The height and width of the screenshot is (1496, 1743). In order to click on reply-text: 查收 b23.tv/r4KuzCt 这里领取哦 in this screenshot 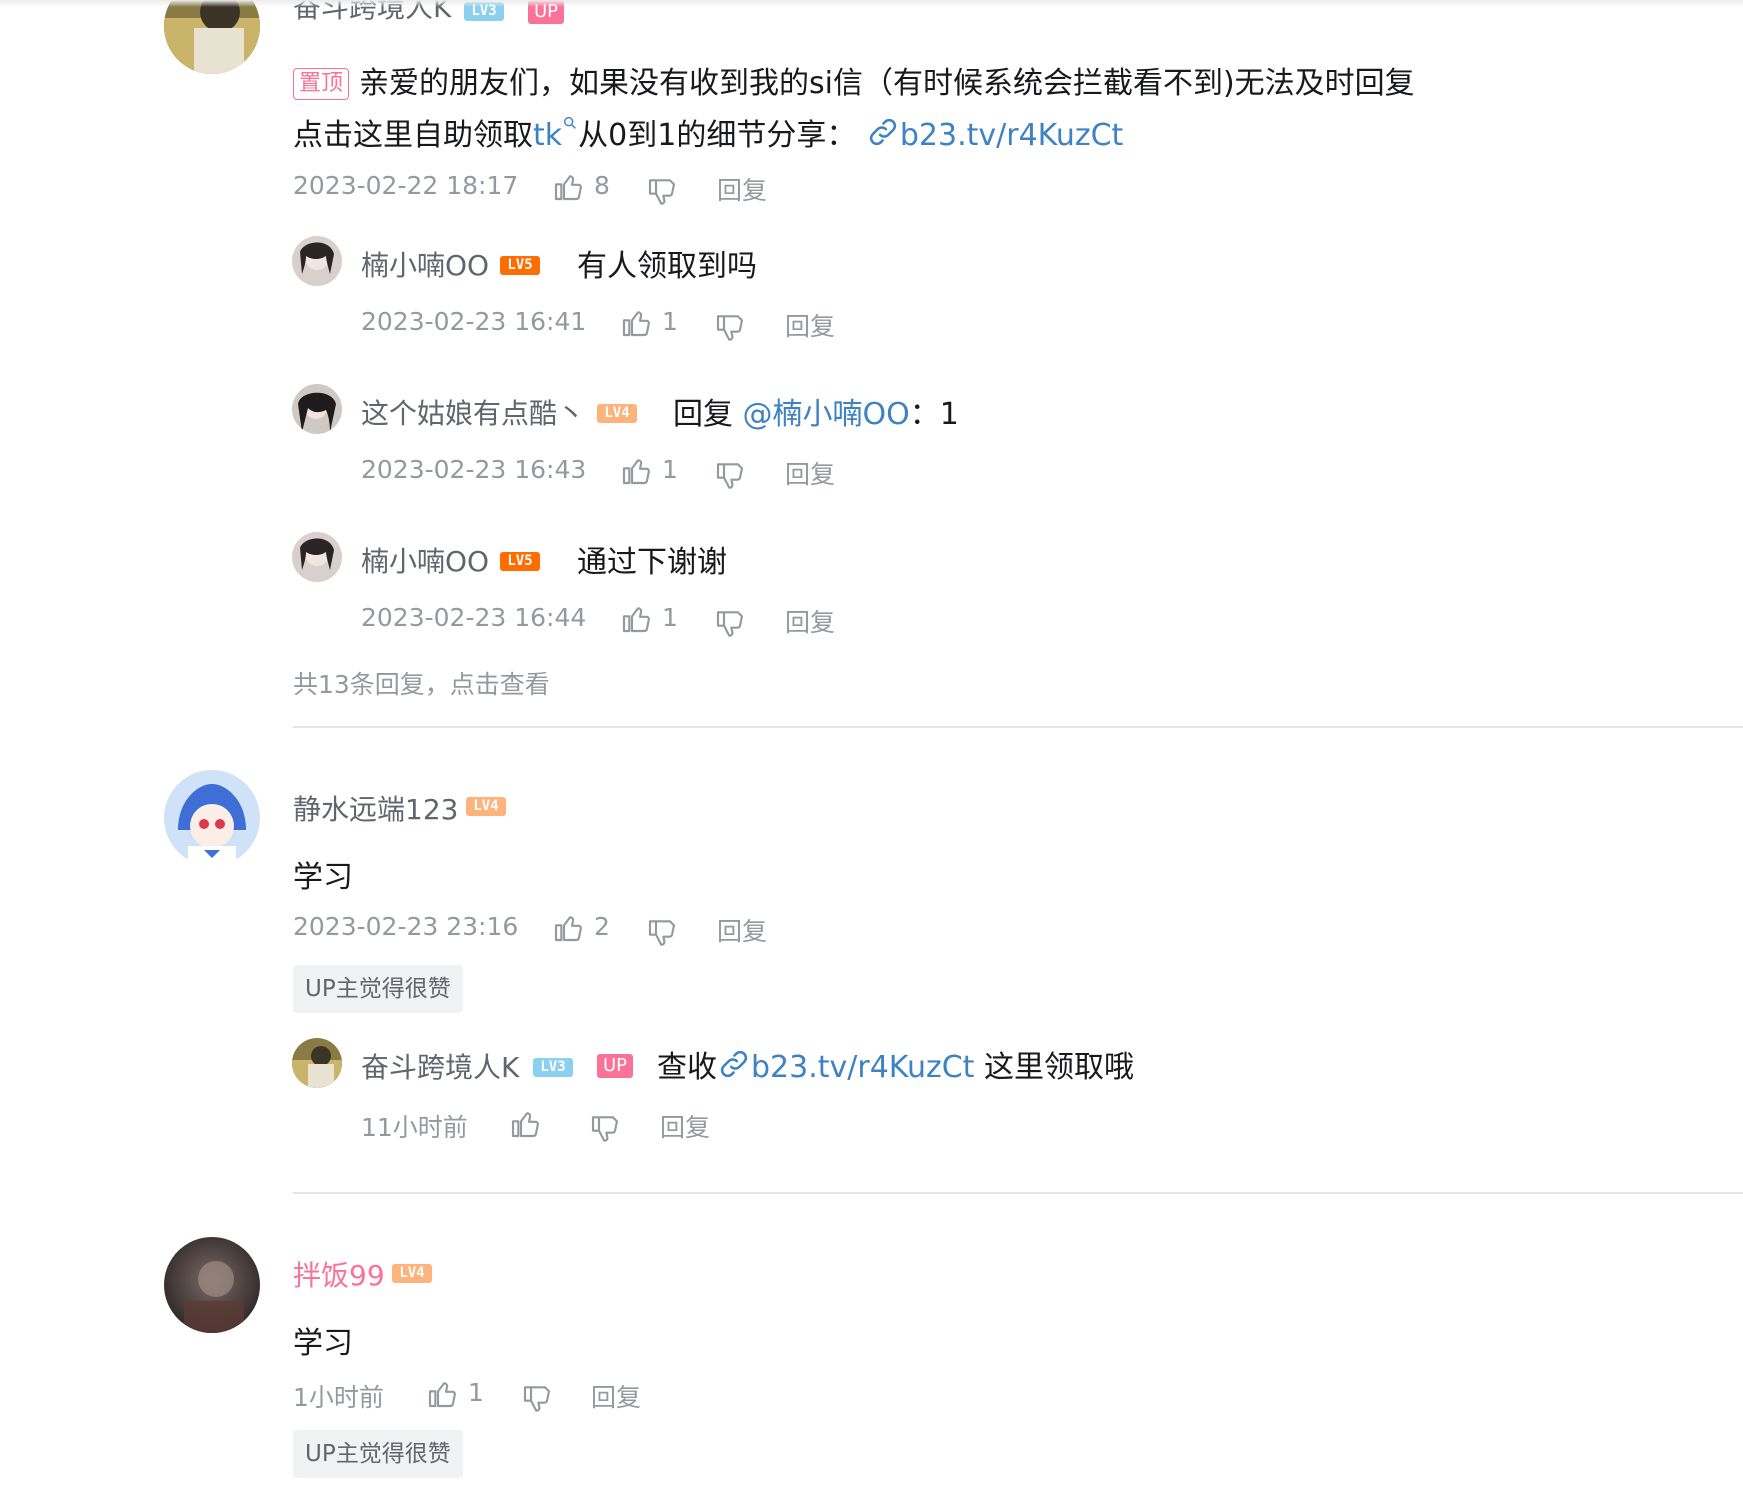, I will do `click(895, 1064)`.